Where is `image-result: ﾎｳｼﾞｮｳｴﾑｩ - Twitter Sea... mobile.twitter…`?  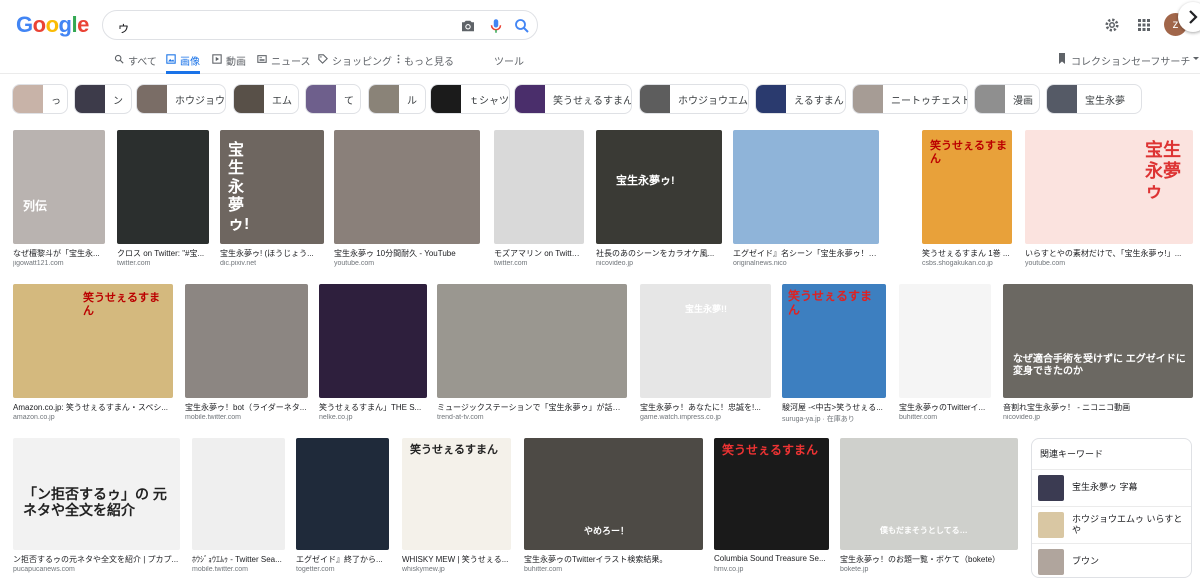
image-result: ﾎｳｼﾞｮｳｴﾑｩ - Twitter Sea... mobile.twitter… is located at coordinates (238, 509).